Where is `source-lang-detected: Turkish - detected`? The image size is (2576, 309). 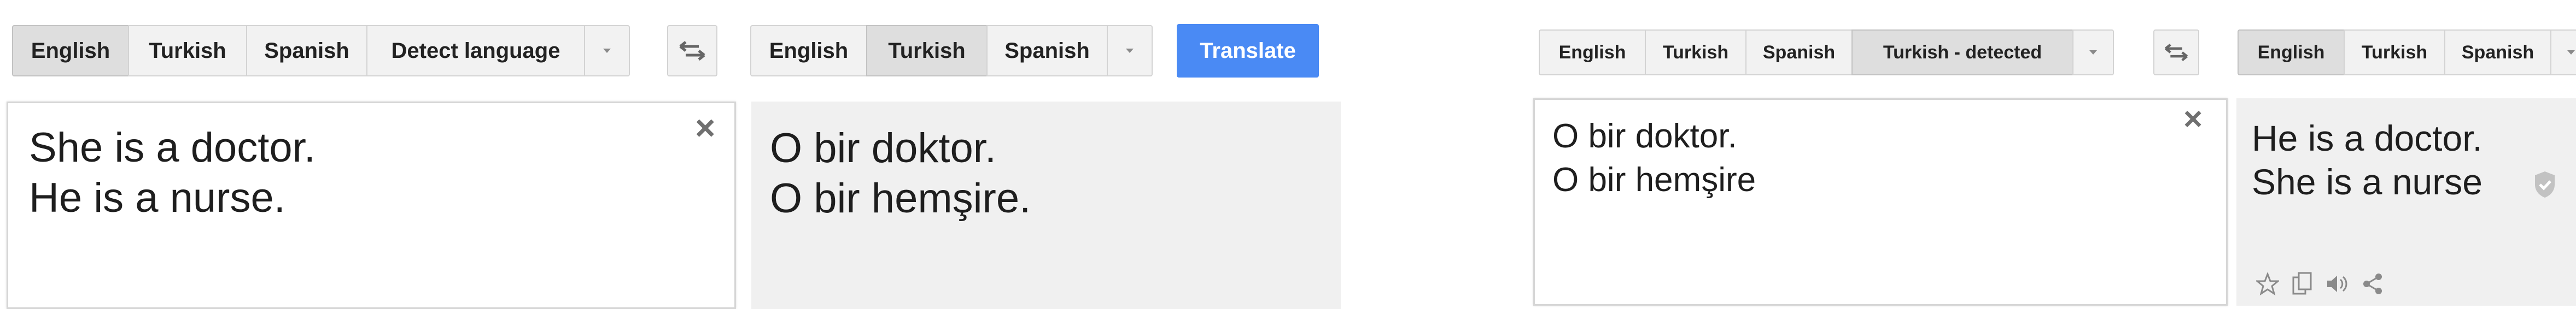
source-lang-detected: Turkish - detected is located at coordinates (1962, 52).